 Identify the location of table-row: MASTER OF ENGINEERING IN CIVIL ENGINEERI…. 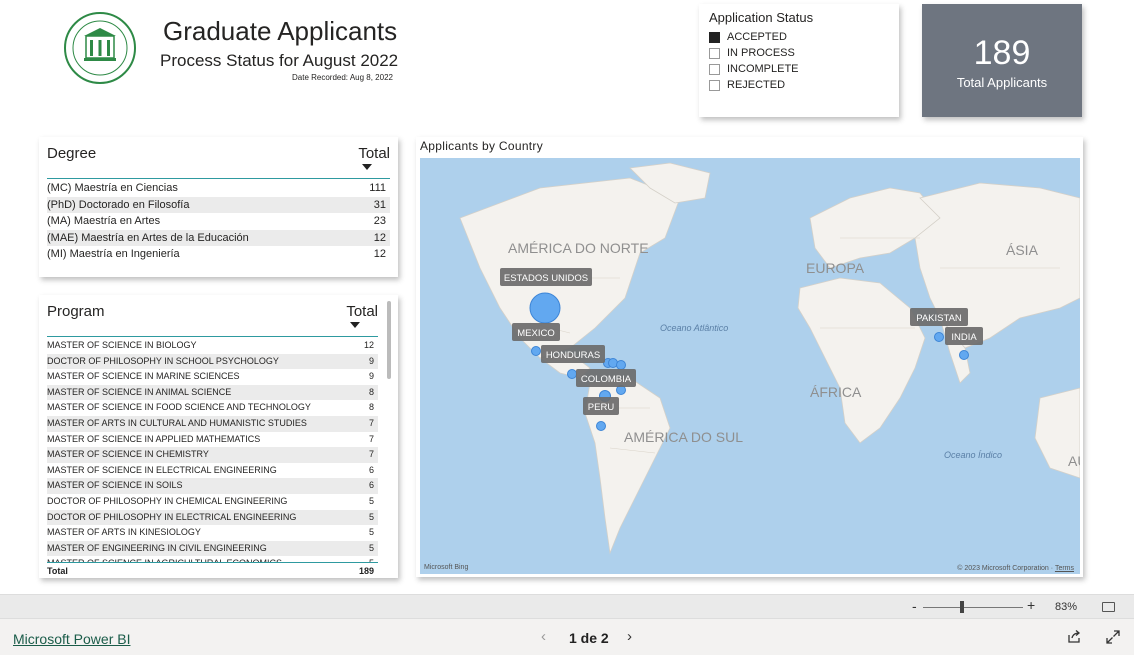
(212, 548).